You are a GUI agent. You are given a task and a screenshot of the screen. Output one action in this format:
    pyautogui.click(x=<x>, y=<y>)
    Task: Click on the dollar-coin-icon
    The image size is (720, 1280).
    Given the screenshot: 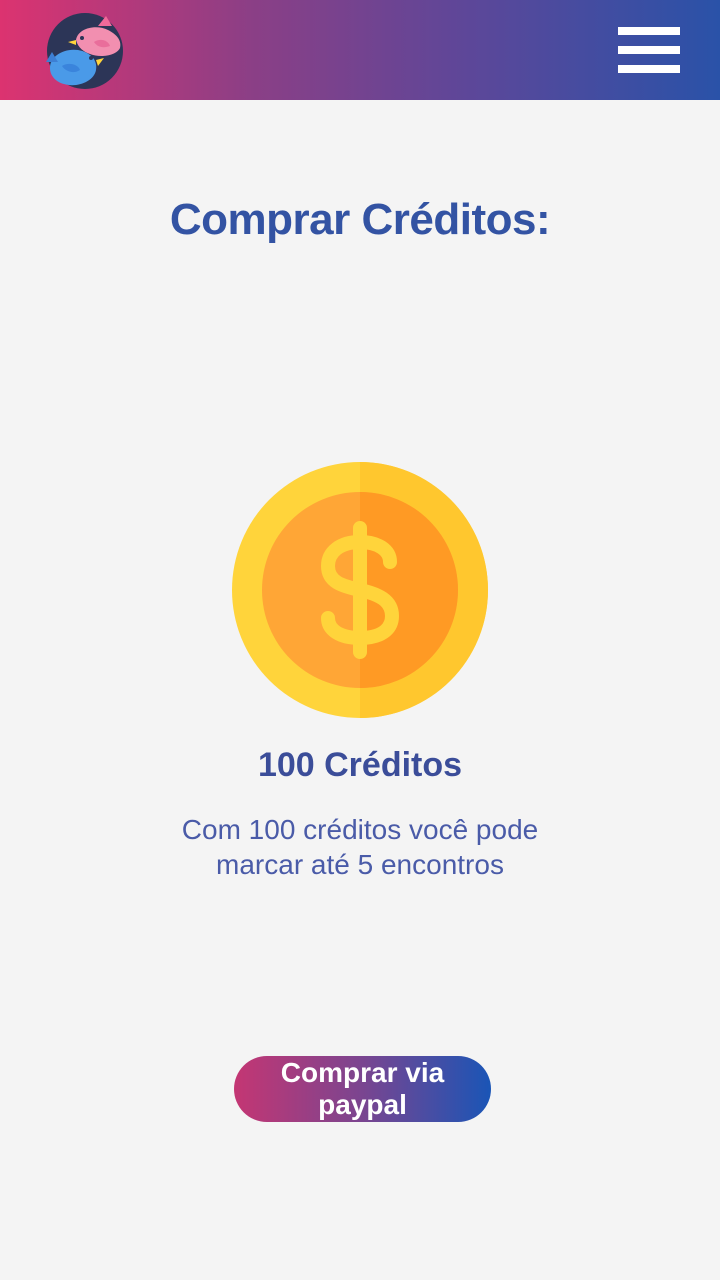 What is the action you would take?
    pyautogui.click(x=360, y=590)
    